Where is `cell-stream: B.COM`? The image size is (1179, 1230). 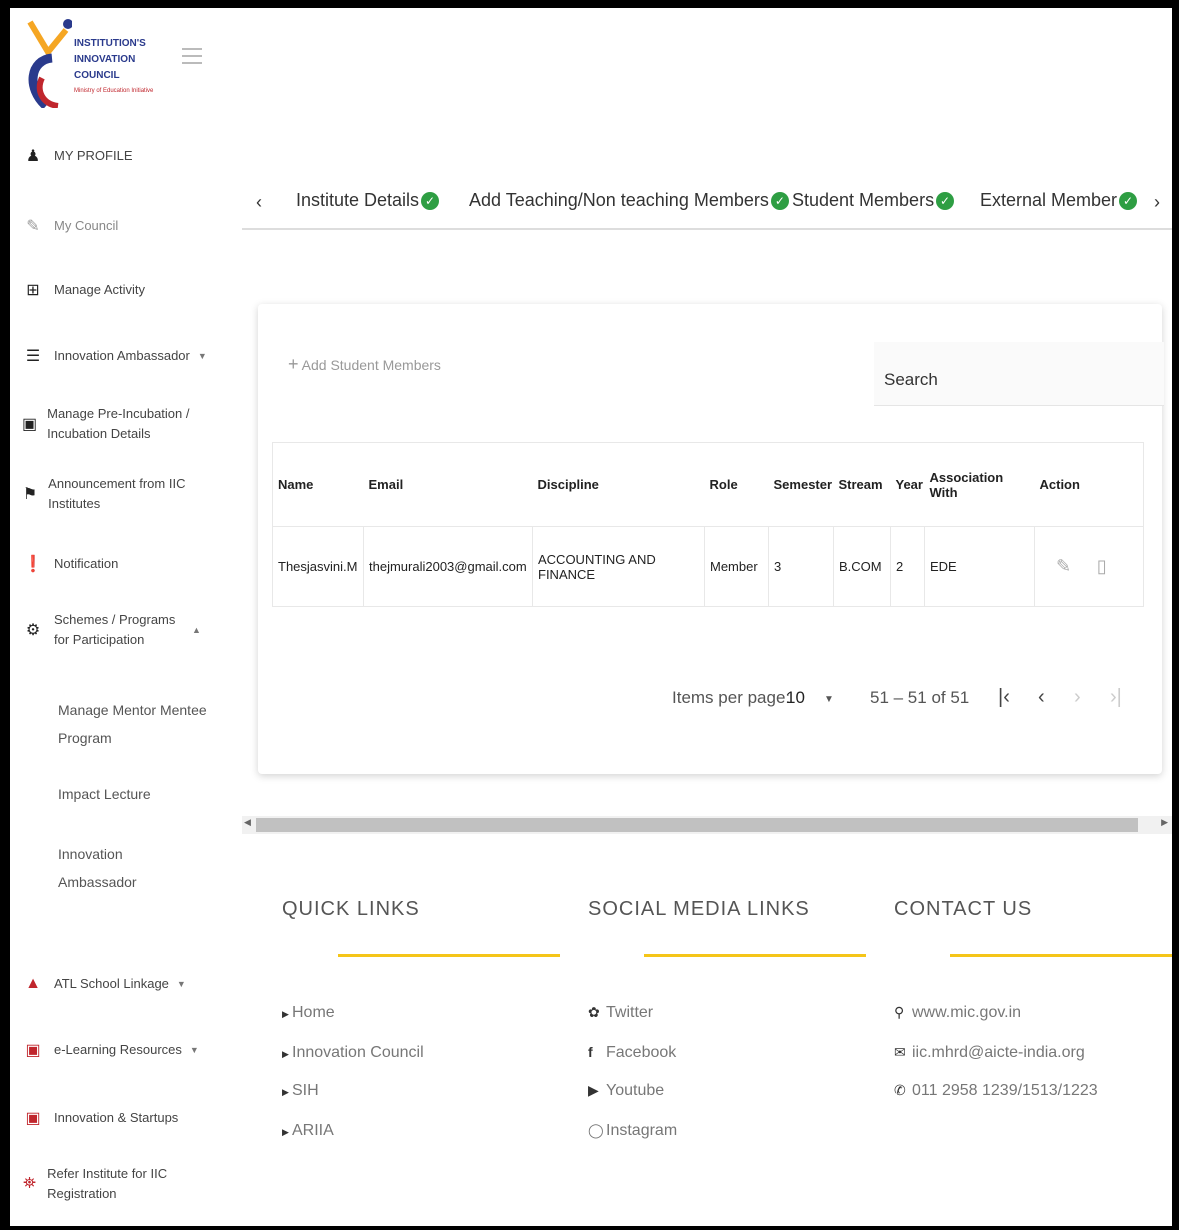
cell-stream: B.COM is located at coordinates (862, 566).